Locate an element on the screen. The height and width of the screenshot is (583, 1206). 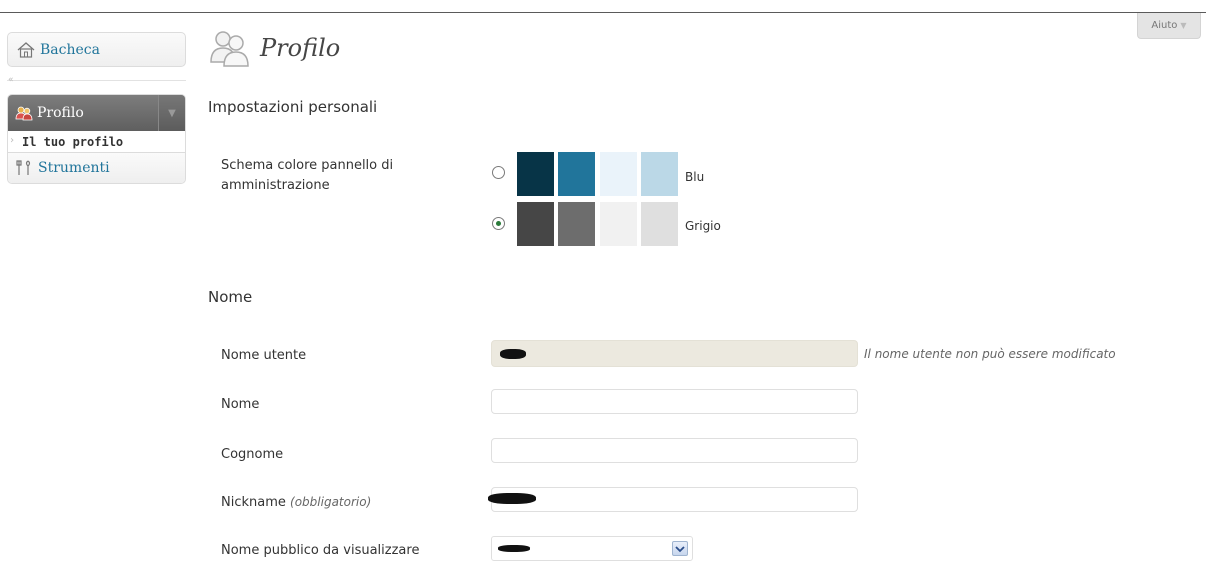
username-note: Il nome utente non può essere modificato is located at coordinates (990, 354).